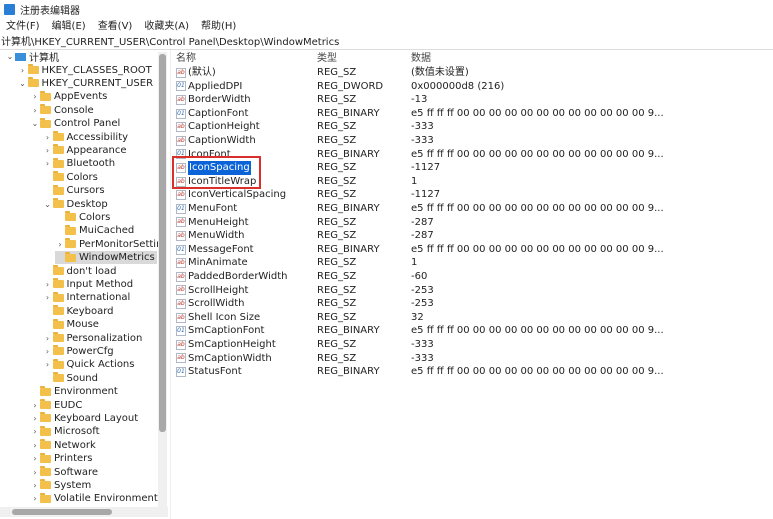 The width and height of the screenshot is (773, 519). What do you see at coordinates (92, 337) in the screenshot?
I see `tree-node: › Personalization` at bounding box center [92, 337].